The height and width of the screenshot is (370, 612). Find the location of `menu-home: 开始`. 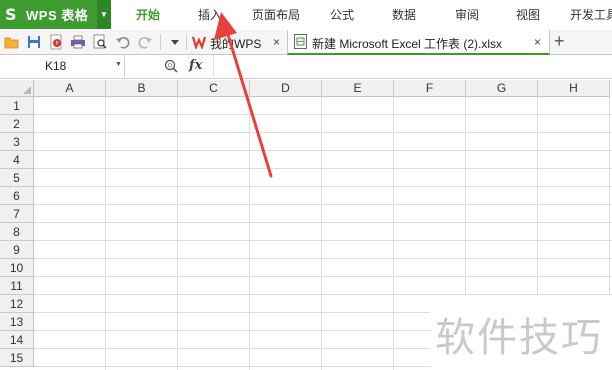

menu-home: 开始 is located at coordinates (148, 14).